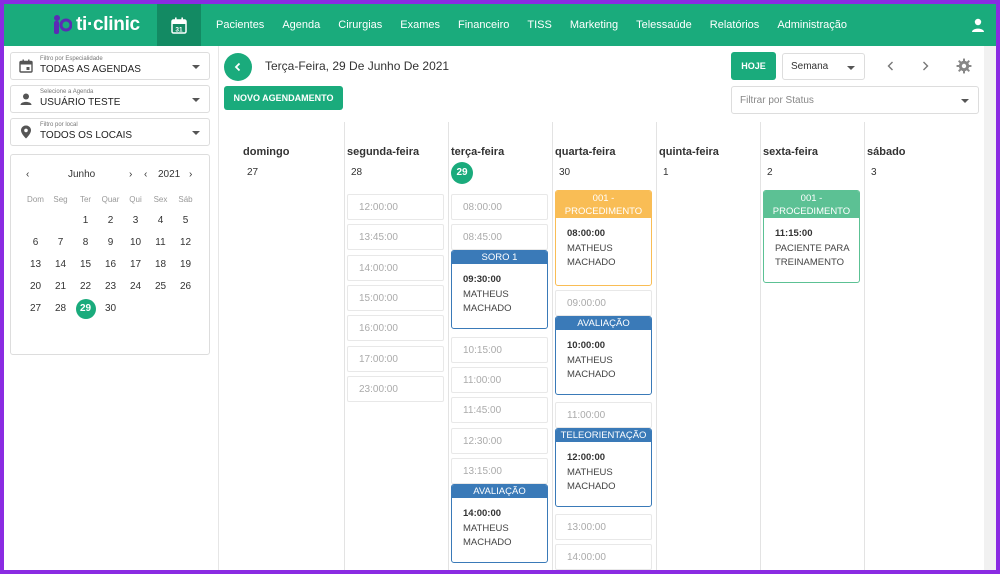  What do you see at coordinates (344, 346) in the screenshot?
I see `column-divider` at bounding box center [344, 346].